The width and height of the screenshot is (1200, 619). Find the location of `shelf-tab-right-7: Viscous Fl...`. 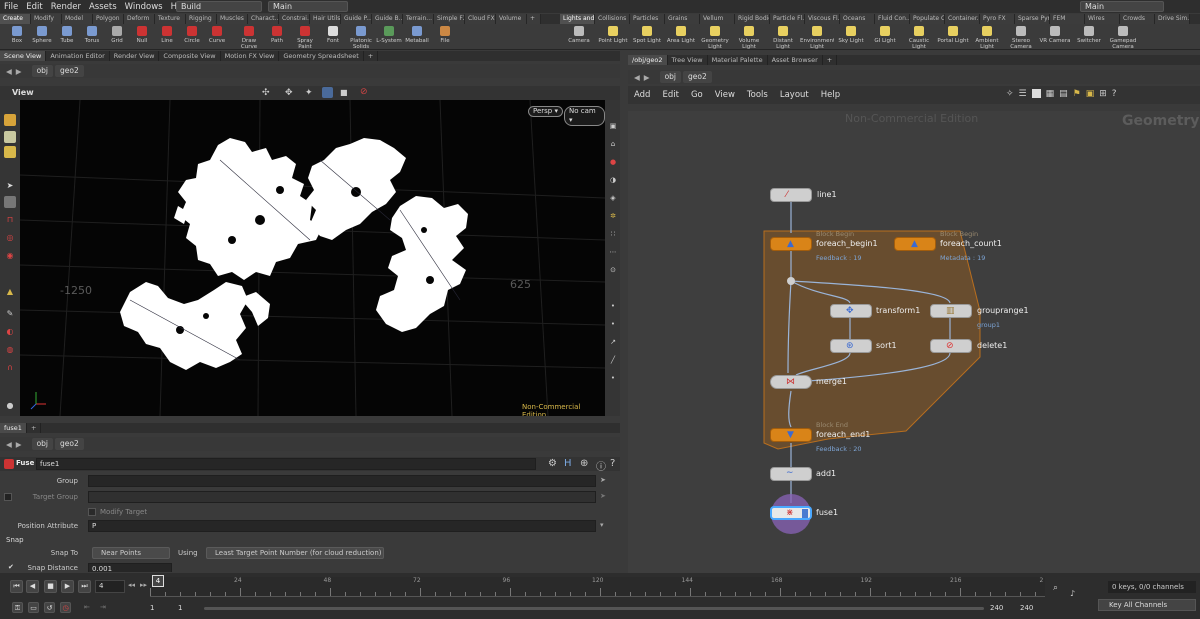

shelf-tab-right-7: Viscous Fl... is located at coordinates (822, 19).